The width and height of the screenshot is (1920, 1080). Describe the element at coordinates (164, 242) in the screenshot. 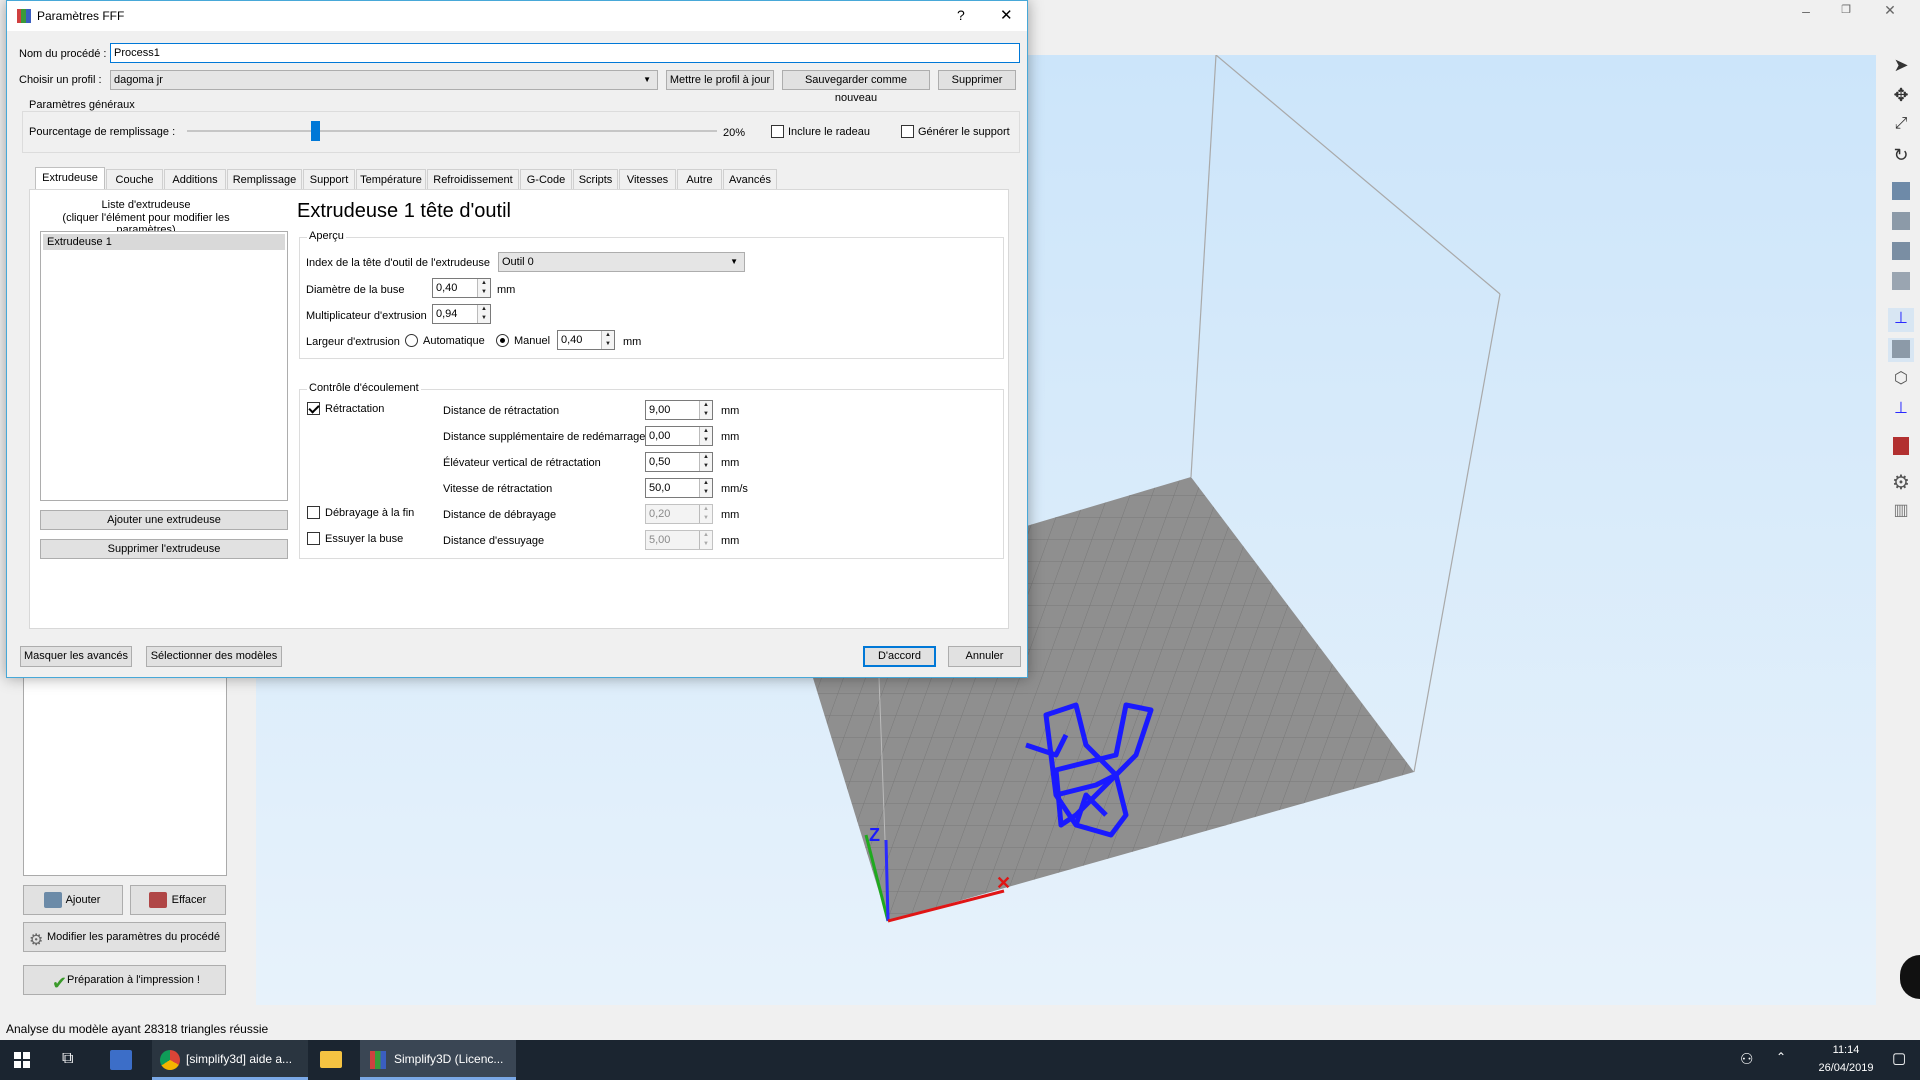

I see `extruder-list-item: Extrudeuse 1` at that location.